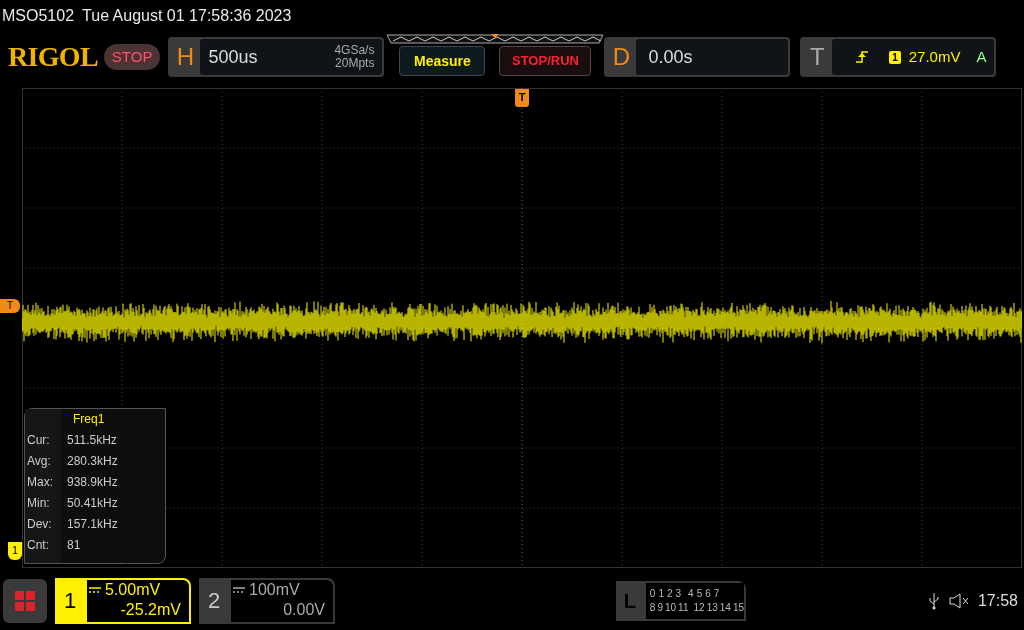  What do you see at coordinates (652, 608) in the screenshot?
I see `logic-channel-number: 8` at bounding box center [652, 608].